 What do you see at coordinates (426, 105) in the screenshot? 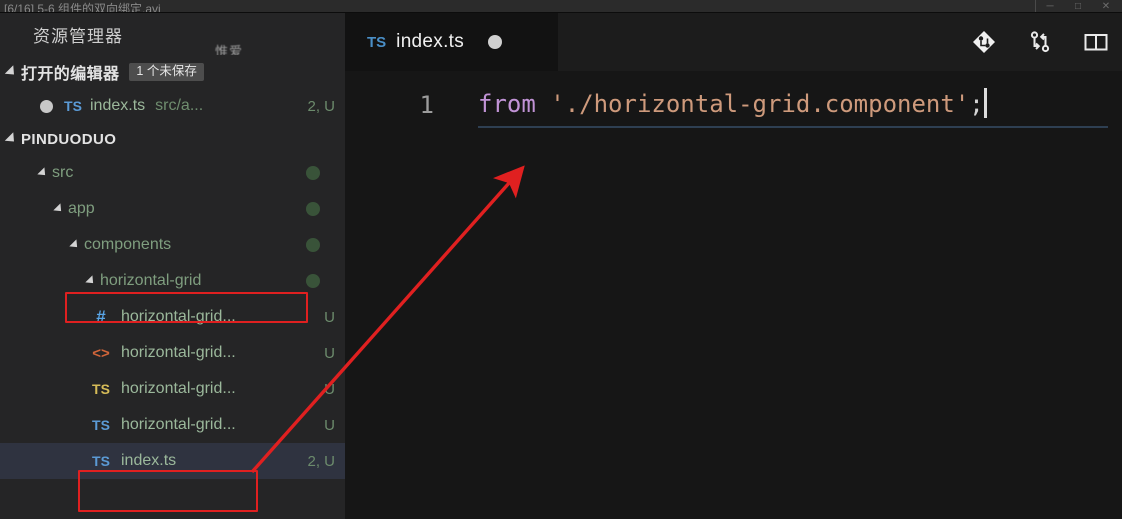
I see `line-number: 1` at bounding box center [426, 105].